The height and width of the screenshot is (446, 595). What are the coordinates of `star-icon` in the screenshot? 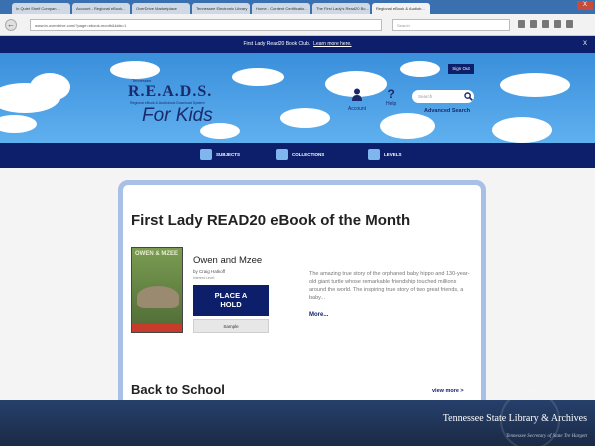 It's located at (521, 24).